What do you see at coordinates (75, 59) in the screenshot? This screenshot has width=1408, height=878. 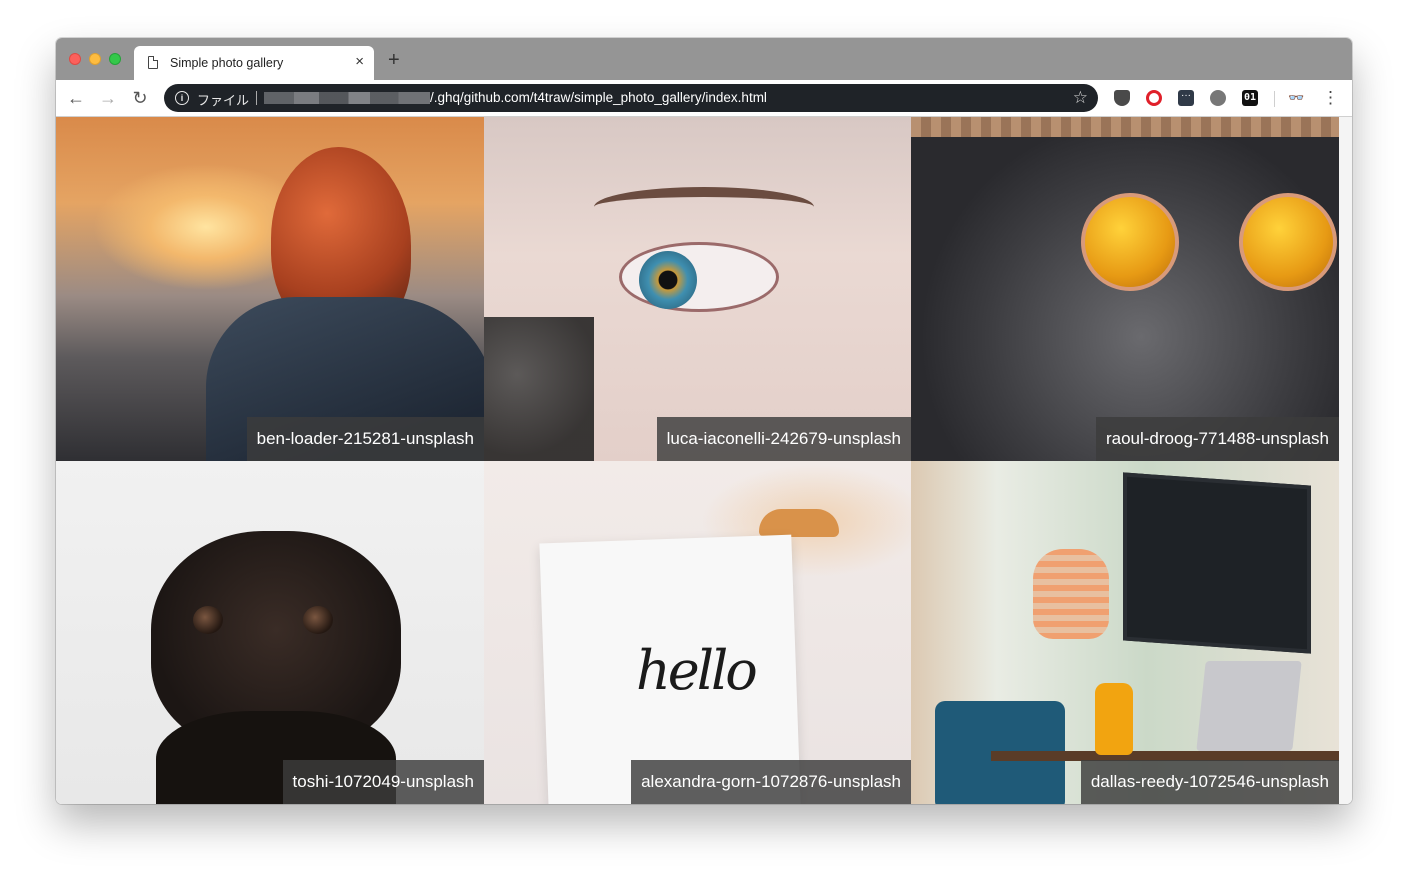 I see `close-window-button` at bounding box center [75, 59].